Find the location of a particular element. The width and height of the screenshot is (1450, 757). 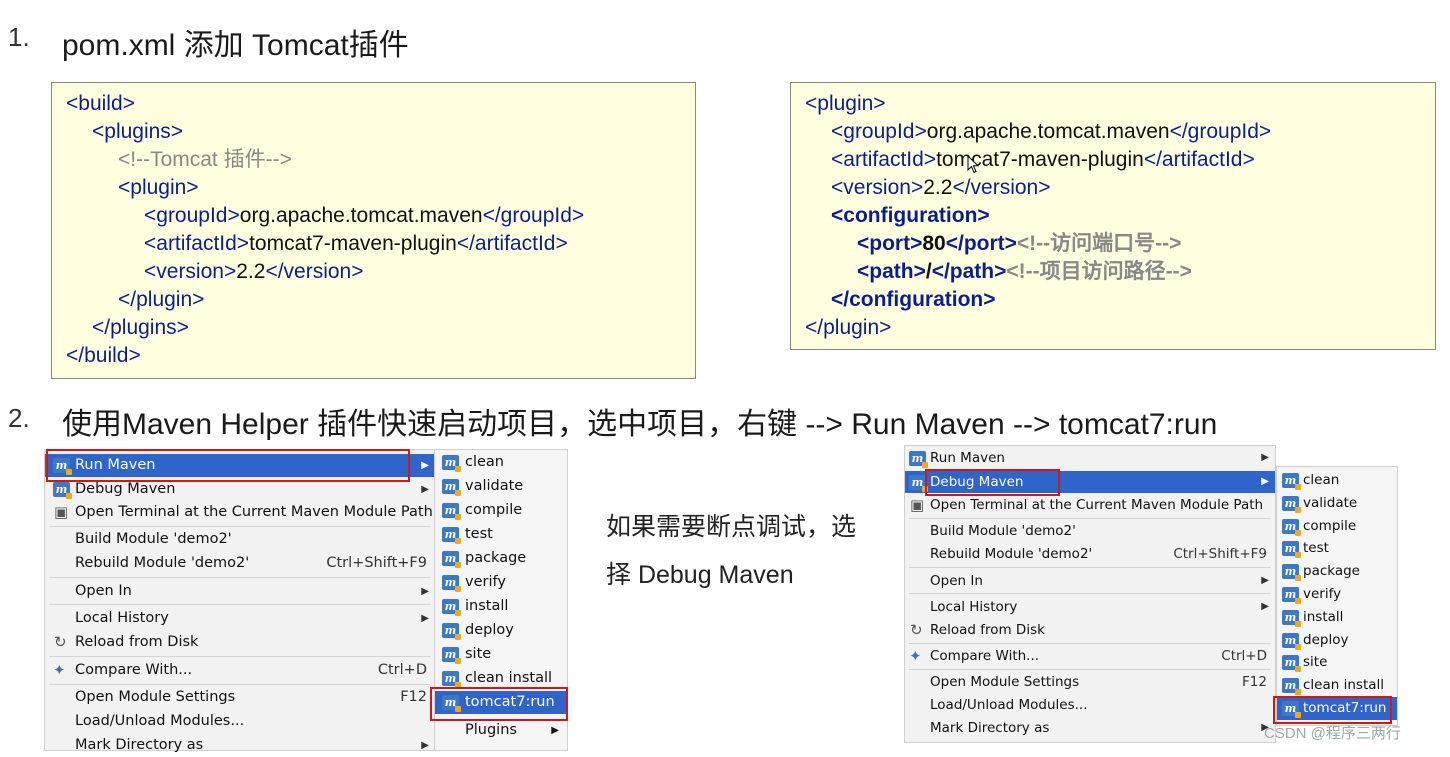

code-line: </configuration> is located at coordinates (913, 299).